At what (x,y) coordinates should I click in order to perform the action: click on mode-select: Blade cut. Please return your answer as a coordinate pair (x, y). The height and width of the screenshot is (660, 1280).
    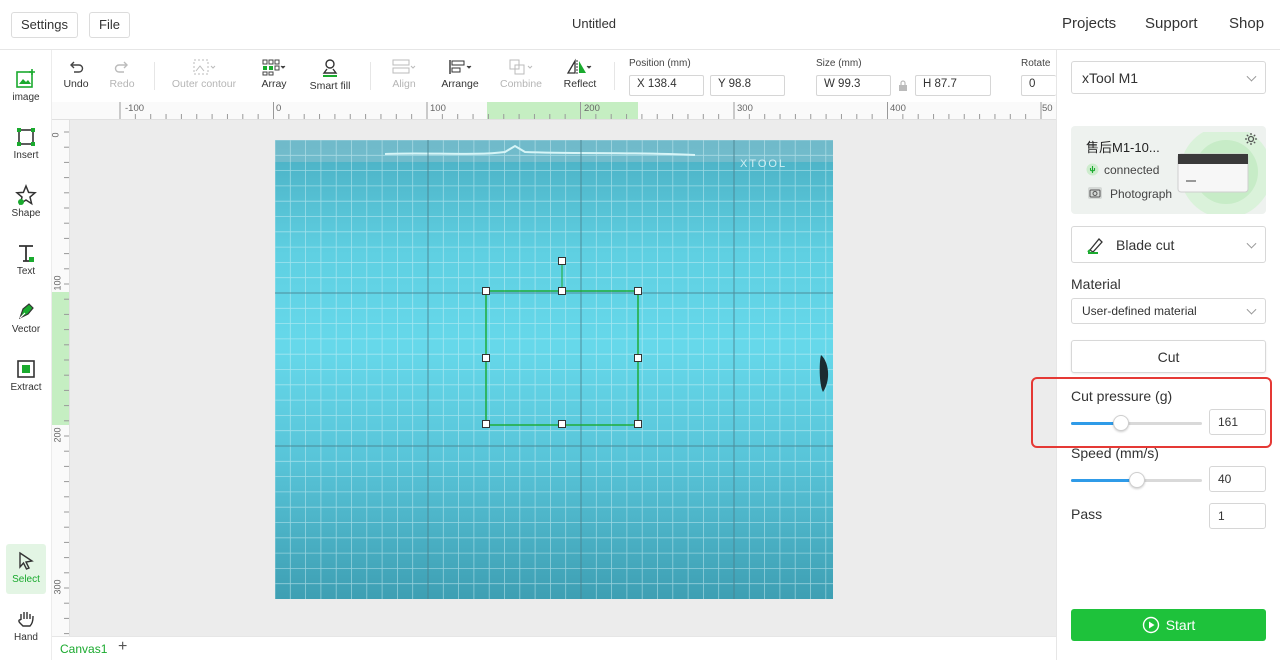
    Looking at the image, I should click on (1168, 244).